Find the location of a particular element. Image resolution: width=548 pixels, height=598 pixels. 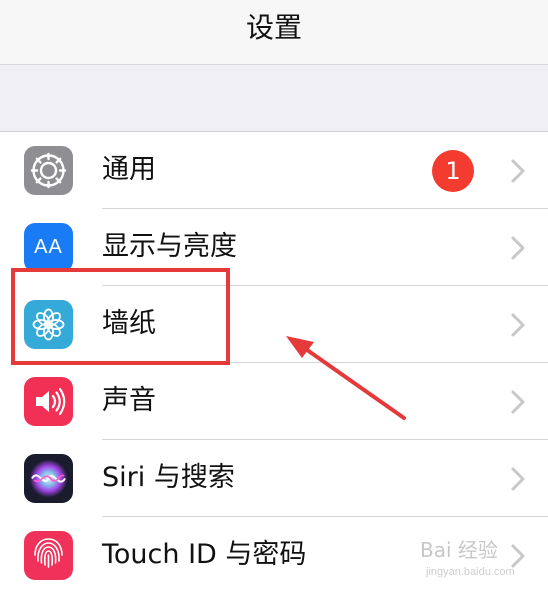

watermark: Bai 经验 jingyan.baidu.com is located at coordinates (470, 558).